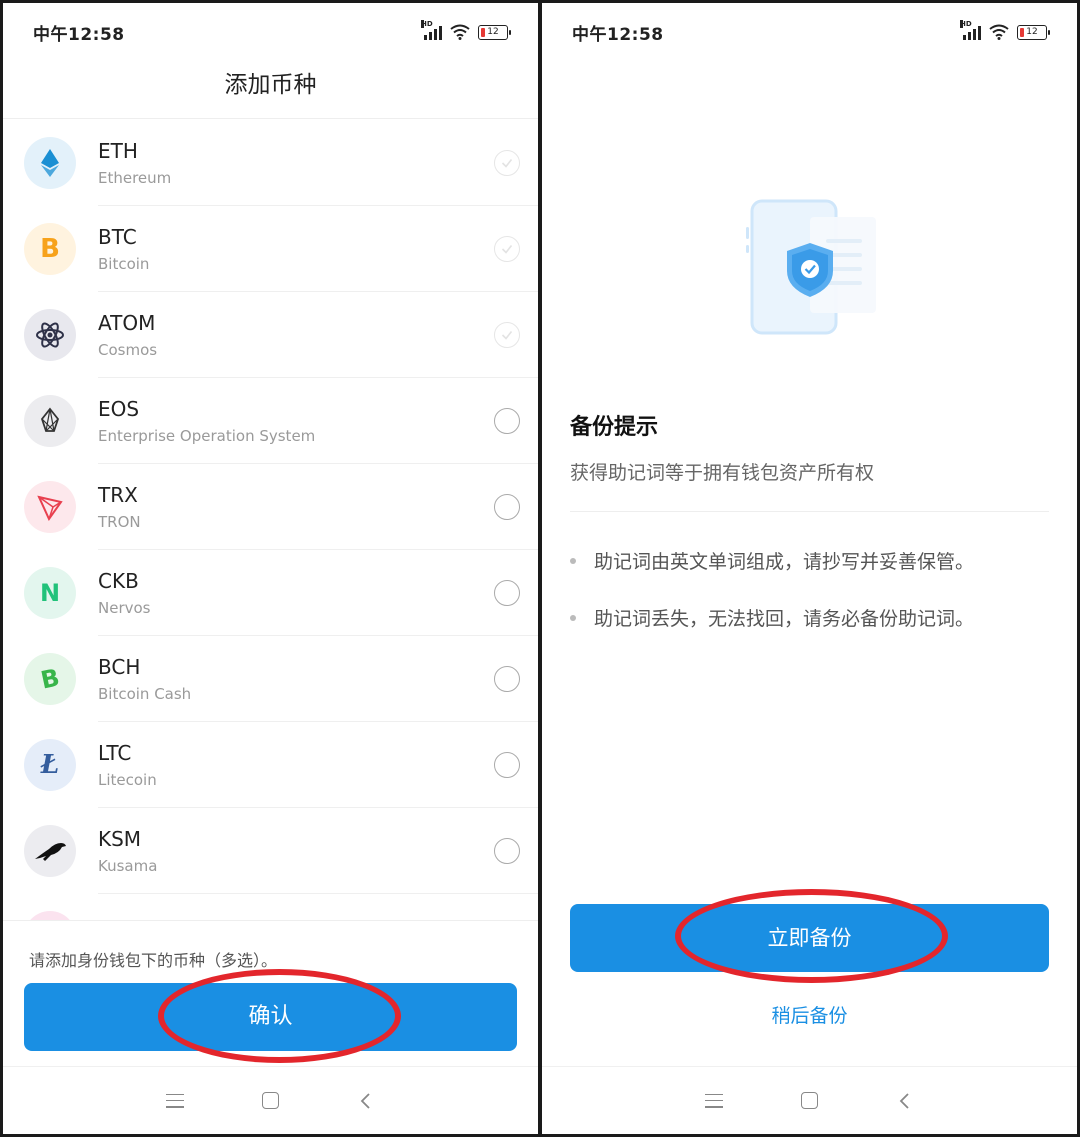  I want to click on coin-row-ksm: KSM Kusama, so click(270, 851).